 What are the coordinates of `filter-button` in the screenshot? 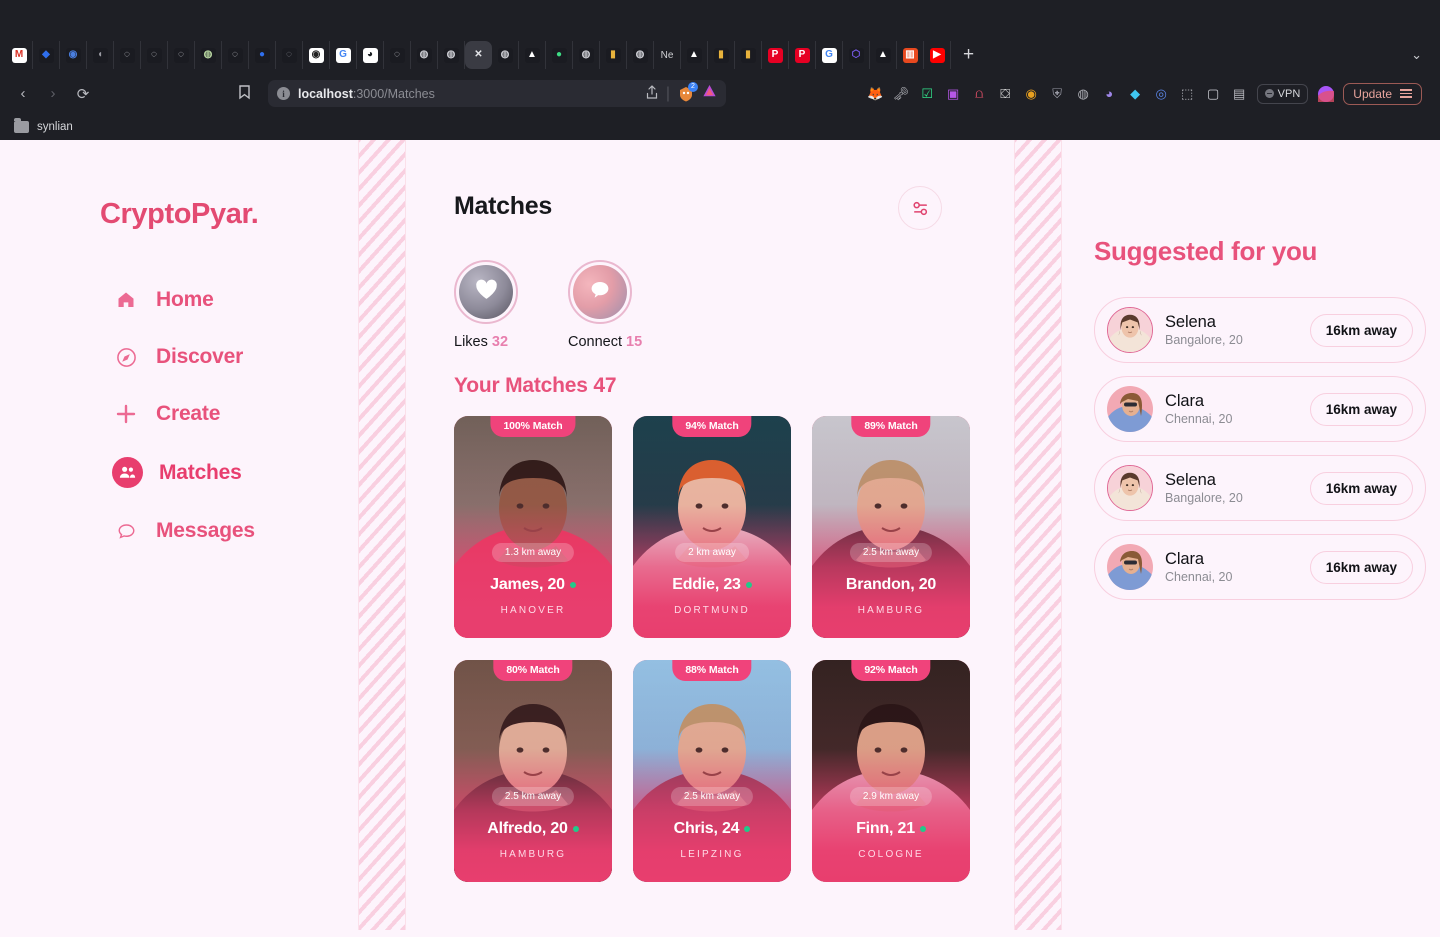 It's located at (920, 208).